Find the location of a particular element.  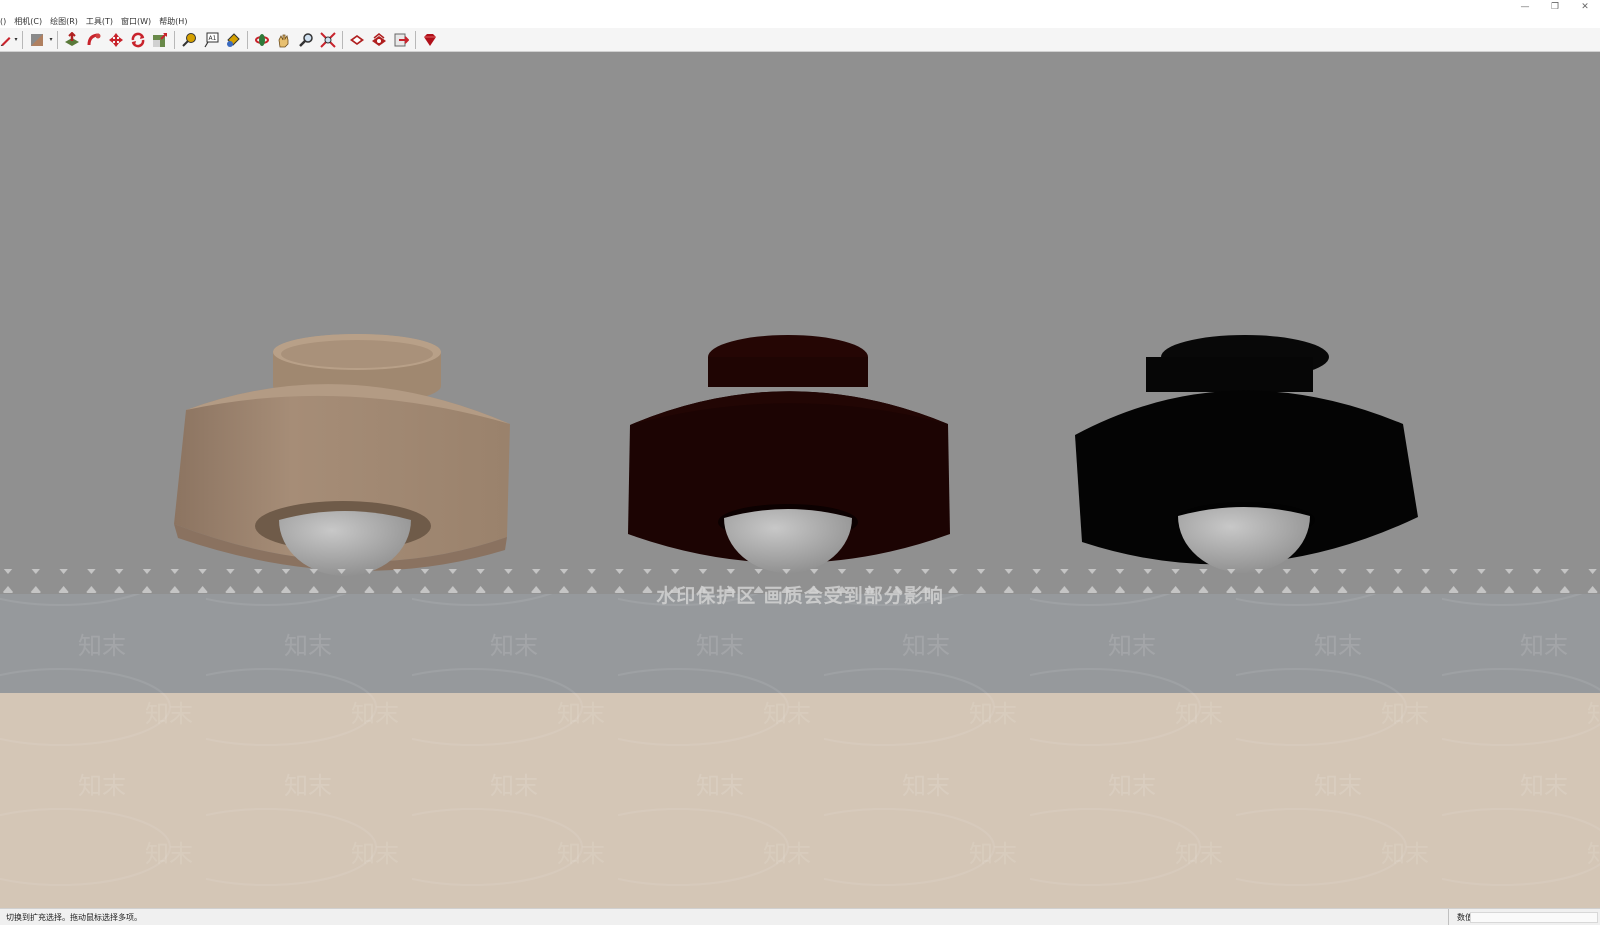

measurements-input is located at coordinates (1534, 917).